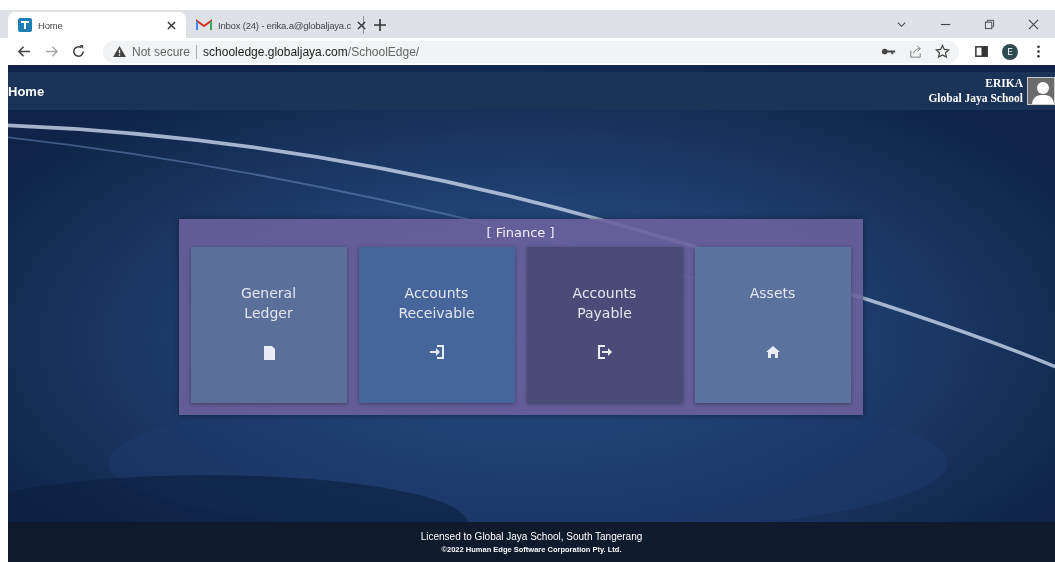  I want to click on tab-title: Home, so click(51, 25).